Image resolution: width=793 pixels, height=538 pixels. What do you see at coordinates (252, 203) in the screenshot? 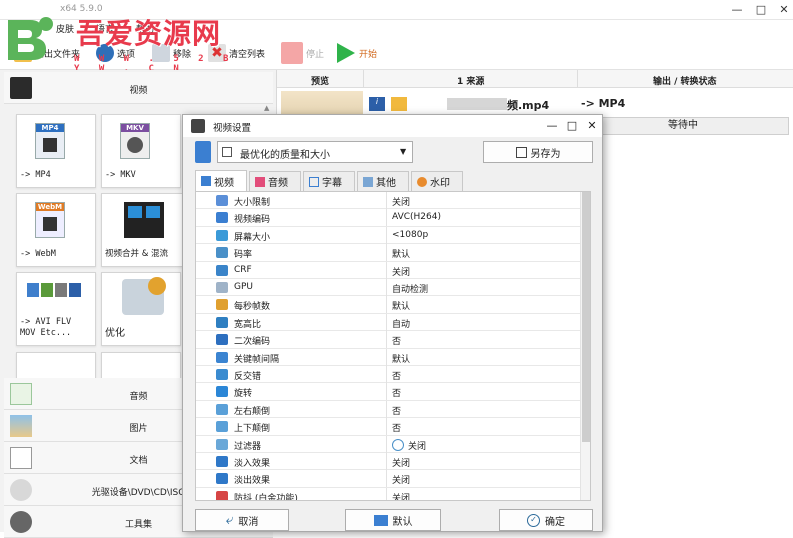
I see `setting-key: 大小限制` at bounding box center [252, 203].